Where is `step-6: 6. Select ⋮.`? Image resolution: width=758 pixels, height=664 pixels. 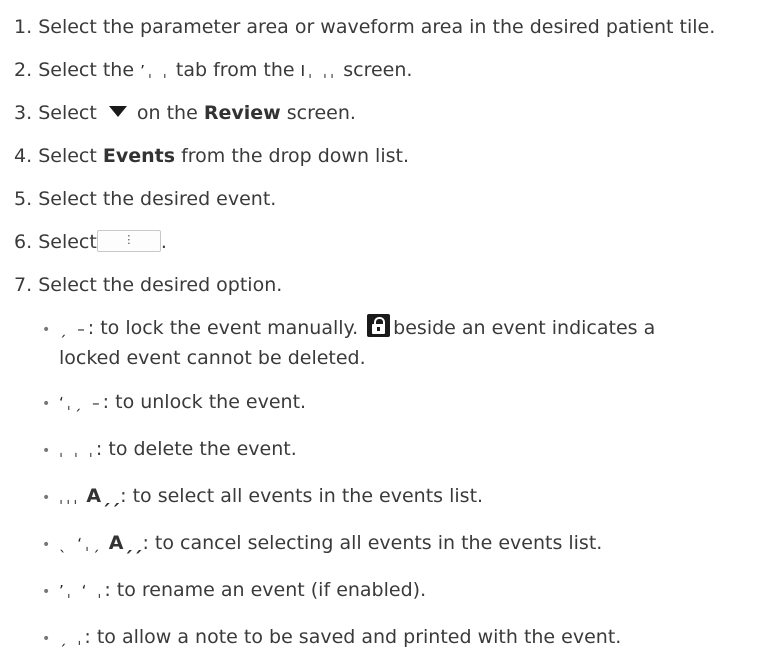 step-6: 6. Select ⋮. is located at coordinates (90, 241).